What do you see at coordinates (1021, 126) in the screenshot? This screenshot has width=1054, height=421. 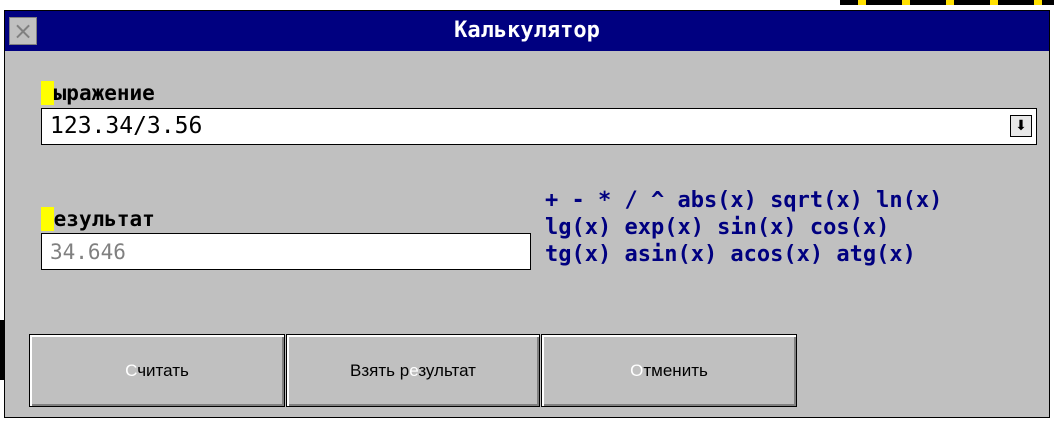 I see `dropdown-arrow-icon: ⬇` at bounding box center [1021, 126].